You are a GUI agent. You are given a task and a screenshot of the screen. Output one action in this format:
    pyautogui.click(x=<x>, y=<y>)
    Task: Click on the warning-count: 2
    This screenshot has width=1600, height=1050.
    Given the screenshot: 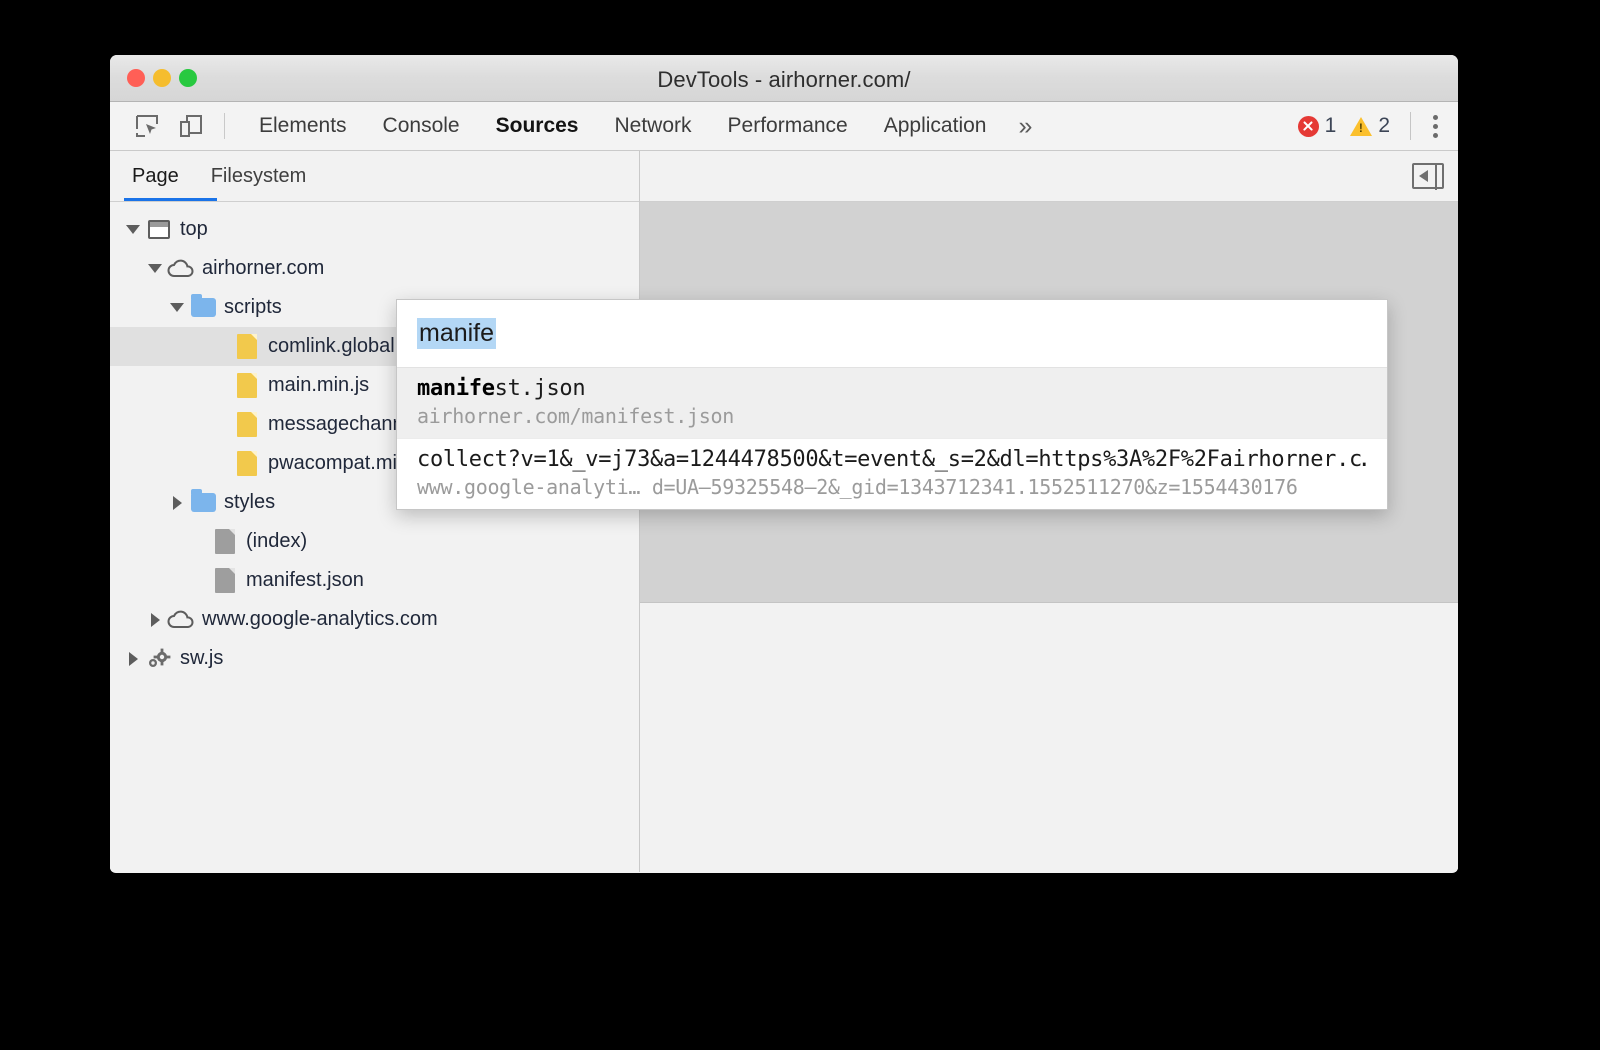 What is the action you would take?
    pyautogui.click(x=1384, y=125)
    